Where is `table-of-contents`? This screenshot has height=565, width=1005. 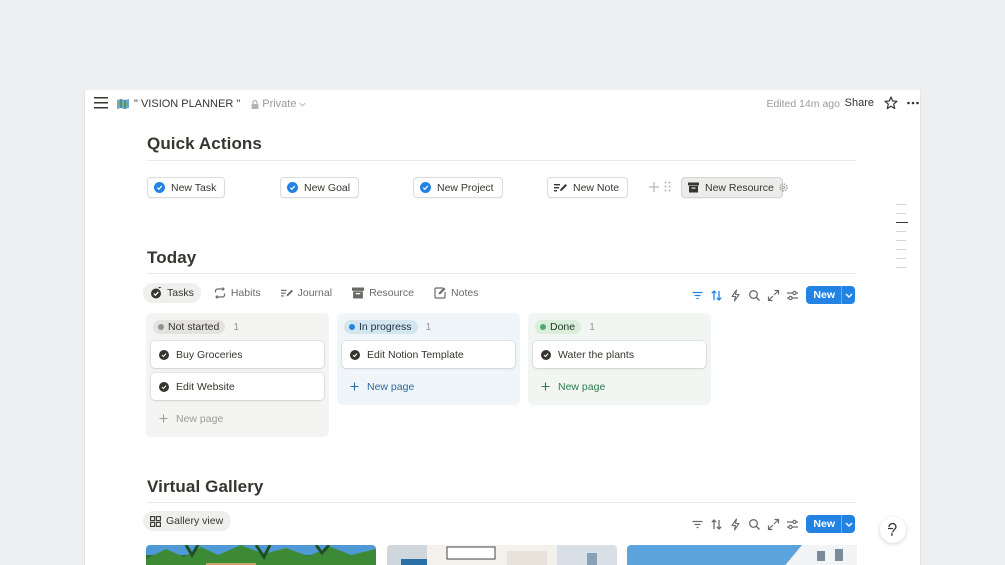 table-of-contents is located at coordinates (902, 240).